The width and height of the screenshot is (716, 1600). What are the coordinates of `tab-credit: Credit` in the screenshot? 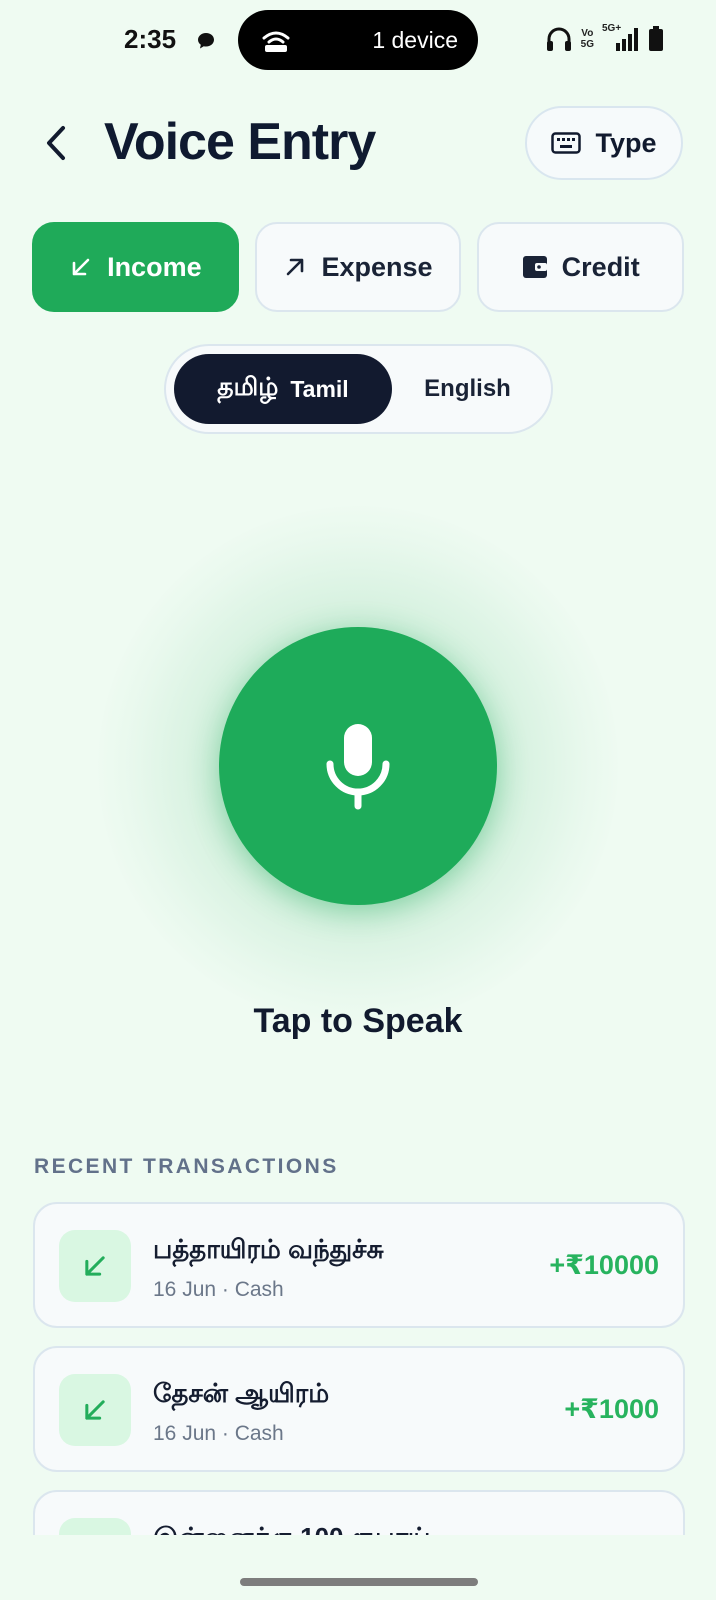 It's located at (581, 267).